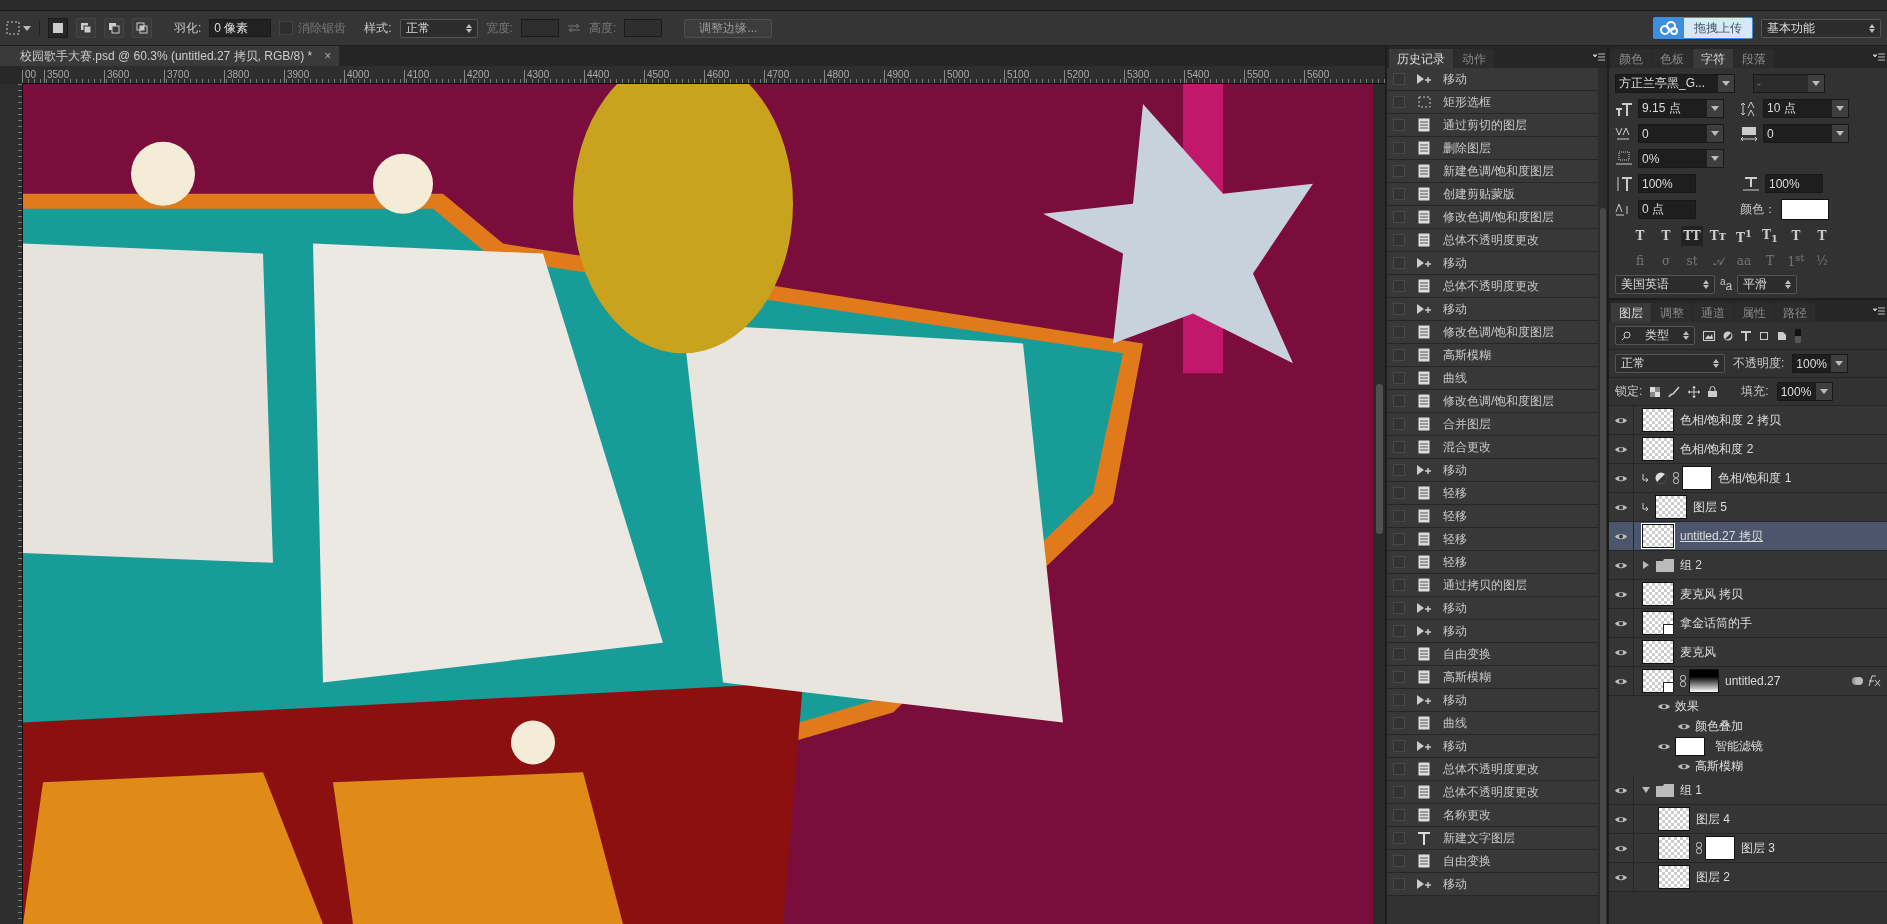 The height and width of the screenshot is (924, 1887). What do you see at coordinates (540, 28) in the screenshot?
I see `width-field` at bounding box center [540, 28].